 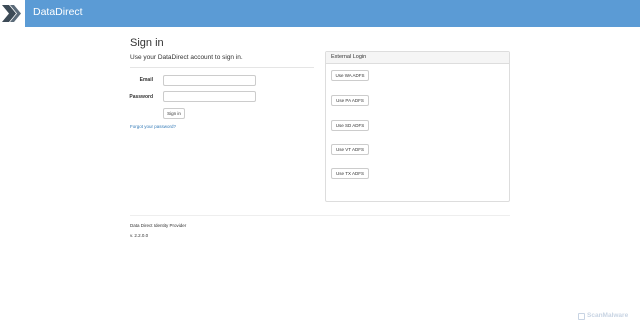 I want to click on page-subtitle: Use your DataDirect account to sign in., so click(x=186, y=57).